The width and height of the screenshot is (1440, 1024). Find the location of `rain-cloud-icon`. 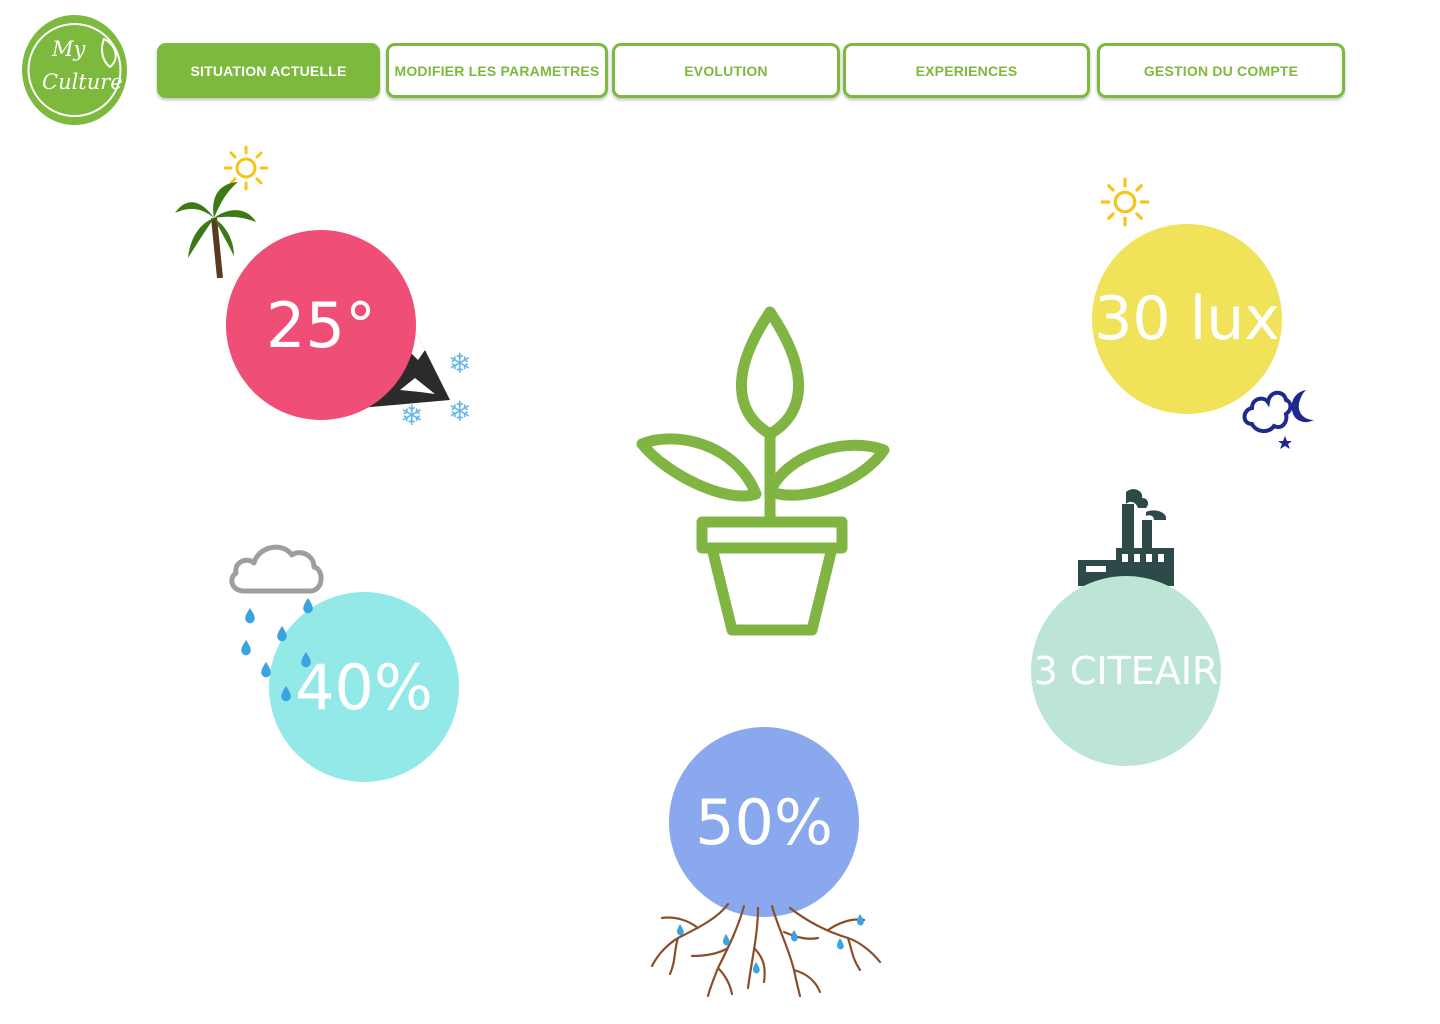

rain-cloud-icon is located at coordinates (276, 569).